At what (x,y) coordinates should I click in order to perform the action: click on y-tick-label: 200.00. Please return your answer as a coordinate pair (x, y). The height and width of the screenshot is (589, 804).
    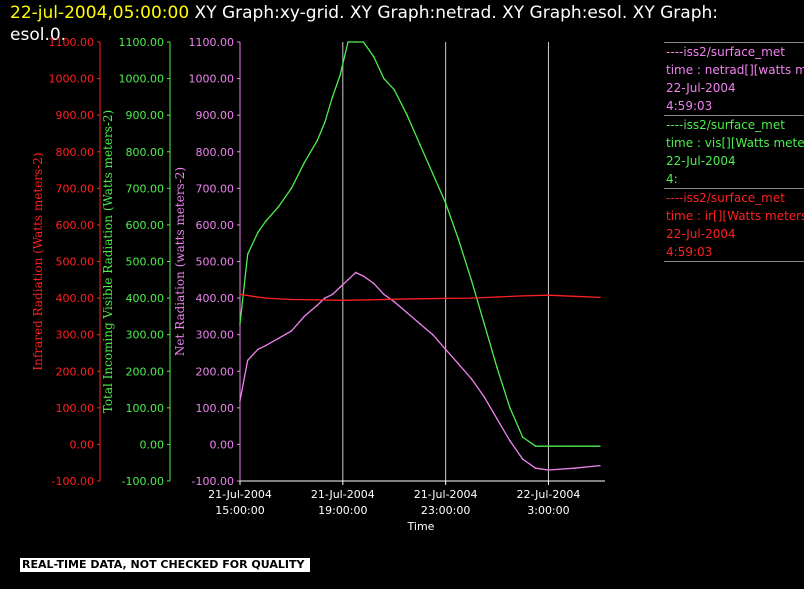
    Looking at the image, I should click on (145, 371).